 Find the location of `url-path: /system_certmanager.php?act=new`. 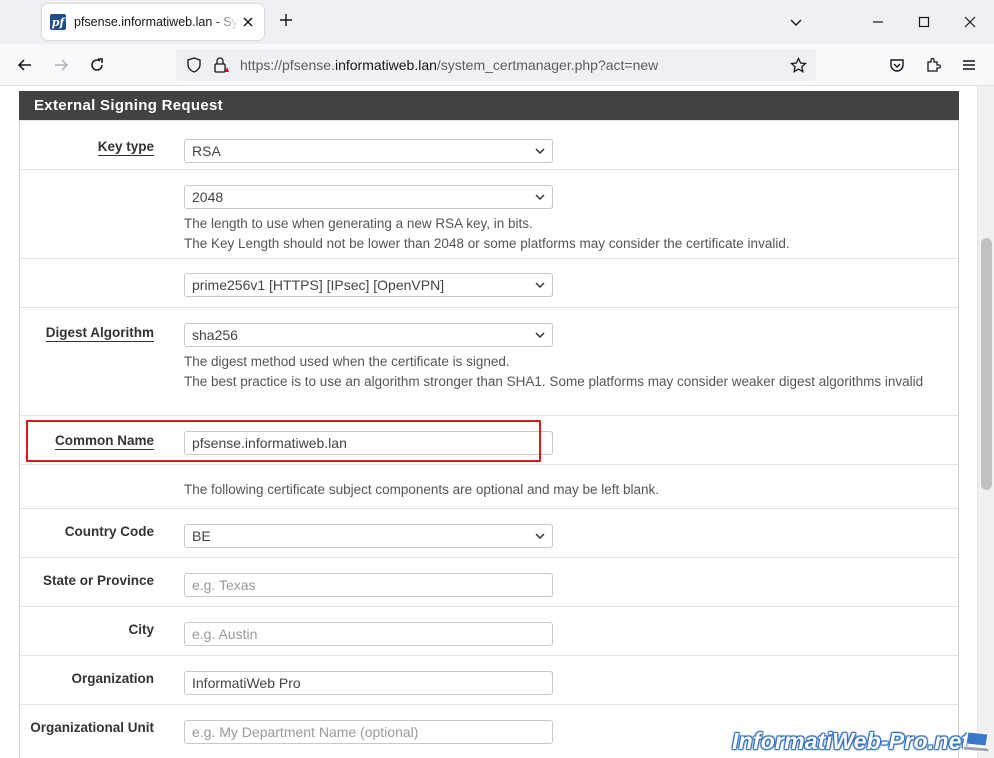

url-path: /system_certmanager.php?act=new is located at coordinates (547, 65).